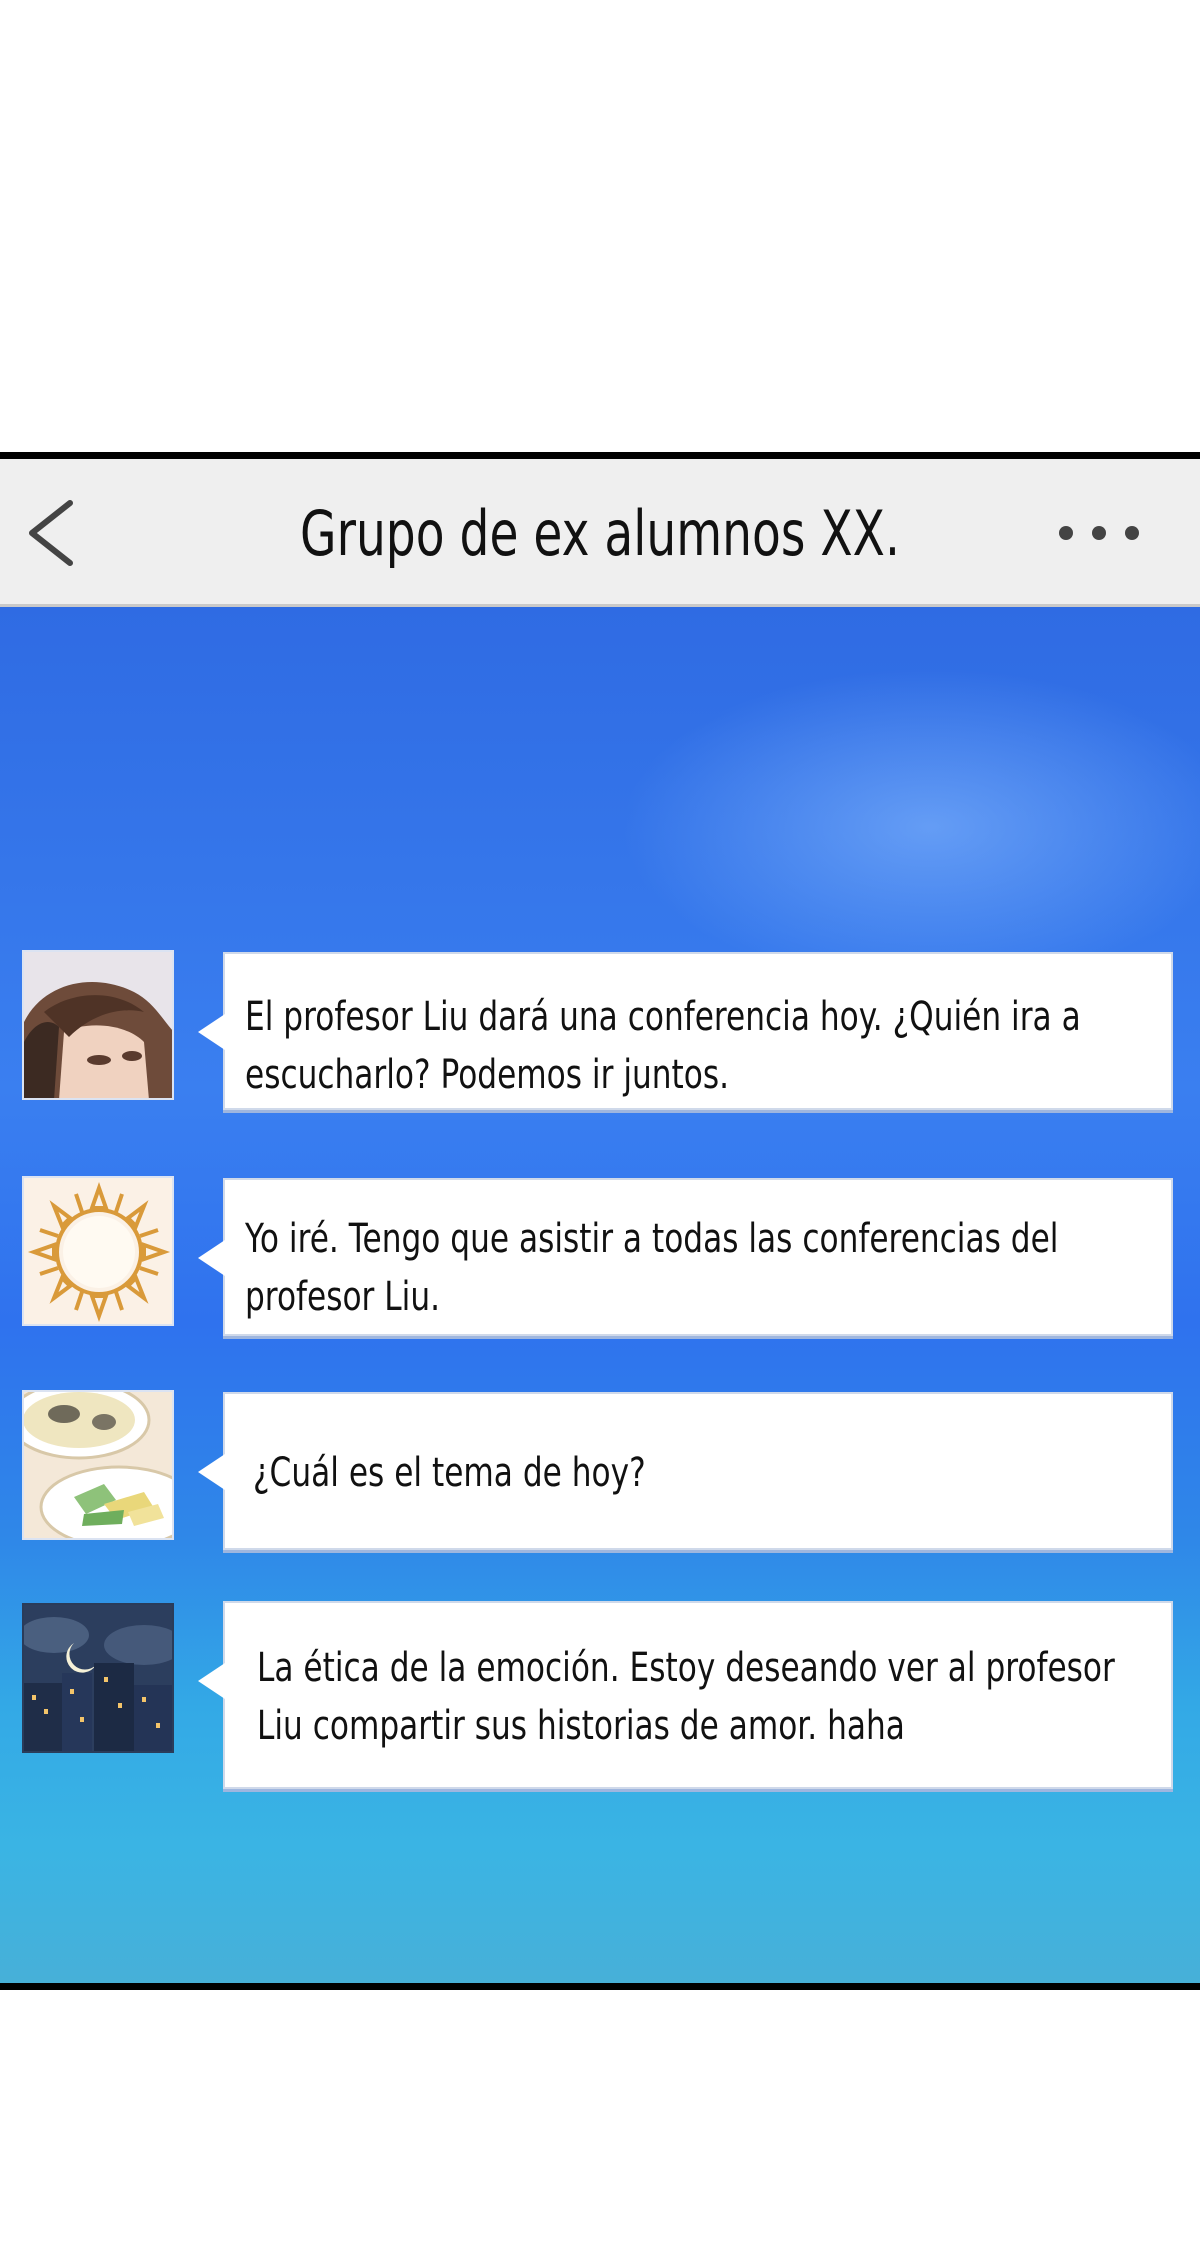 Image resolution: width=1200 pixels, height=2242 pixels. Describe the element at coordinates (98, 1465) in the screenshot. I see `food-avatar` at that location.